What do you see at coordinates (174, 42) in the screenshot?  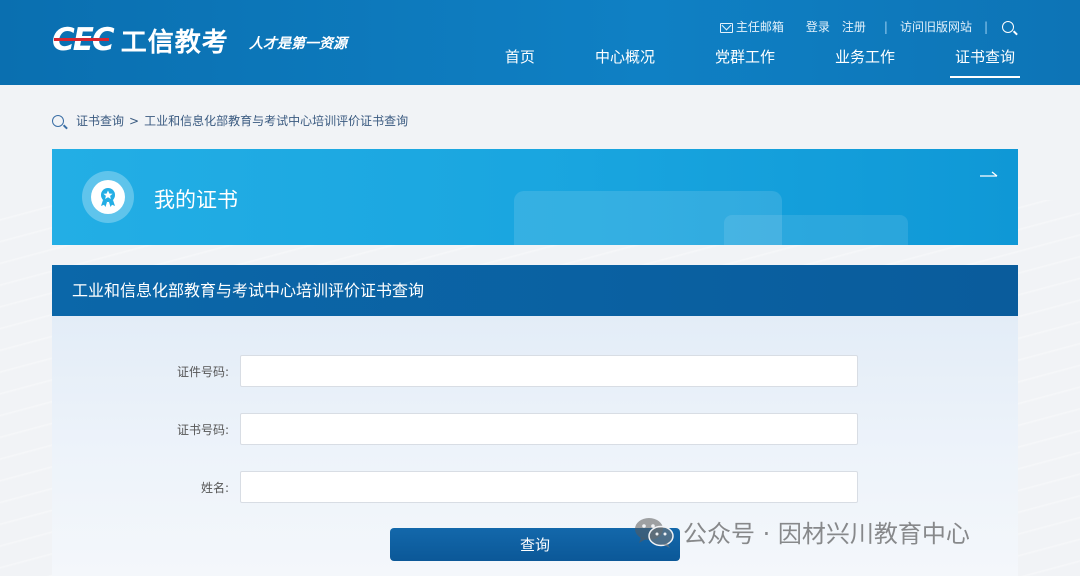 I see `logo-text: 工信教考` at bounding box center [174, 42].